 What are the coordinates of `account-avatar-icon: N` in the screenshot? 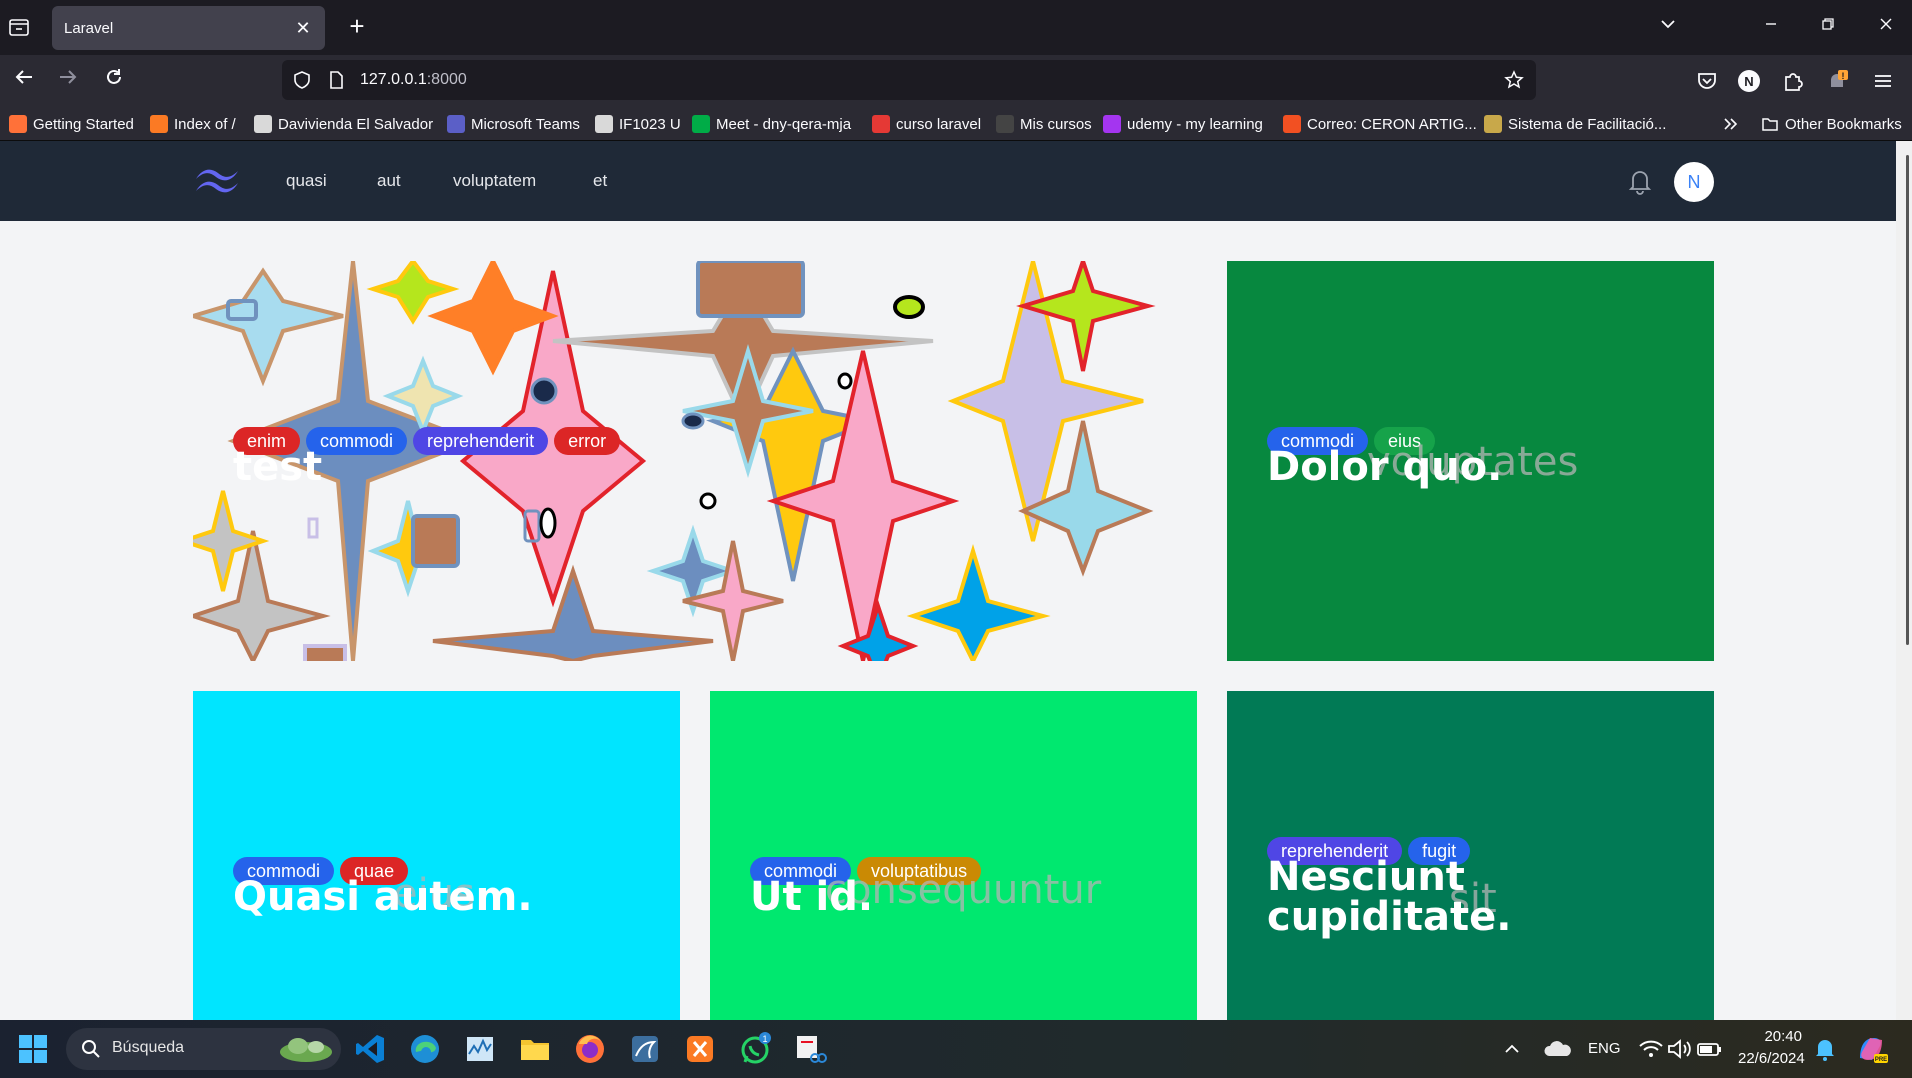 It's located at (1749, 81).